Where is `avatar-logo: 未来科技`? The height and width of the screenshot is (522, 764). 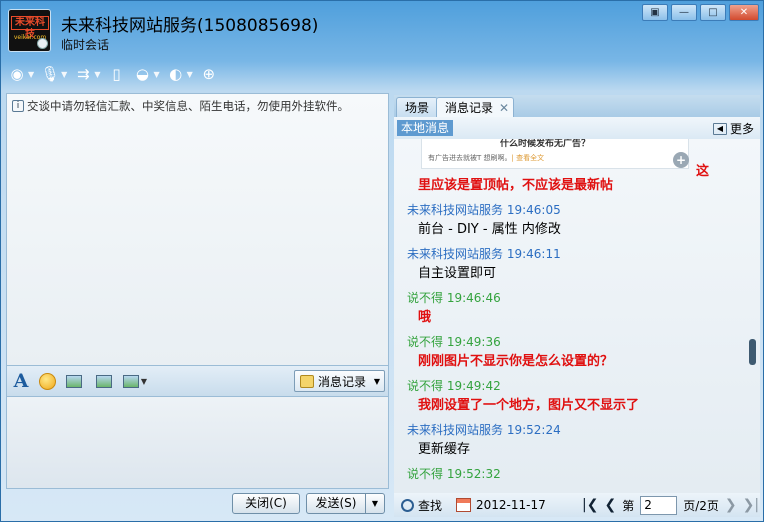
avatar-logo: 未来科技 is located at coordinates (30, 28).